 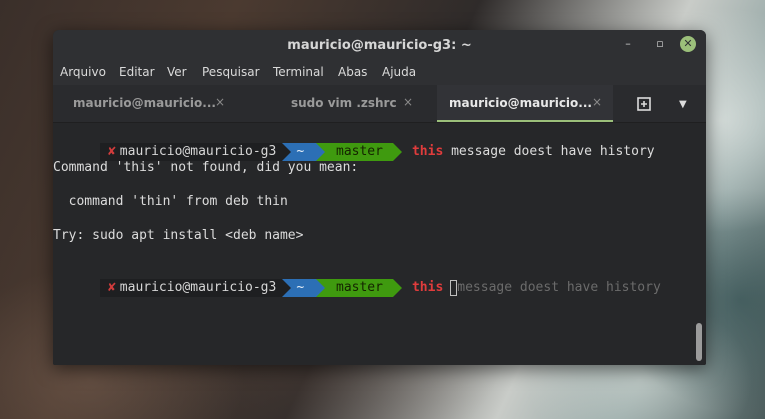 What do you see at coordinates (220, 102) in the screenshot?
I see `tab-1-close-icon: ×` at bounding box center [220, 102].